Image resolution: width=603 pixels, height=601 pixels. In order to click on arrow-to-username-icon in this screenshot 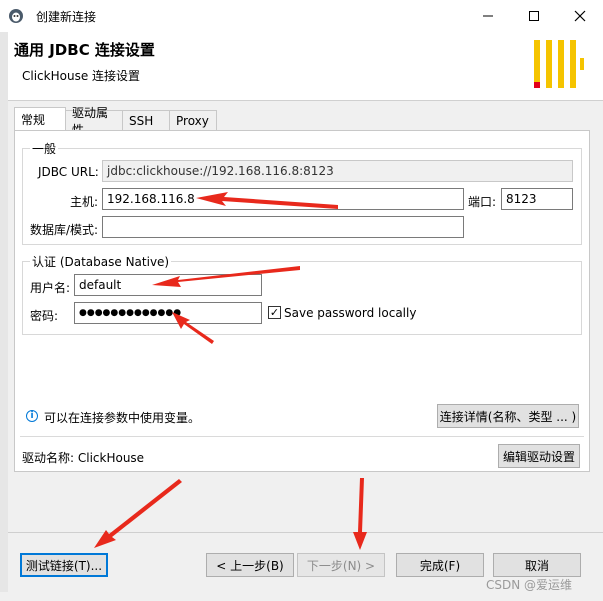, I will do `click(226, 276)`.